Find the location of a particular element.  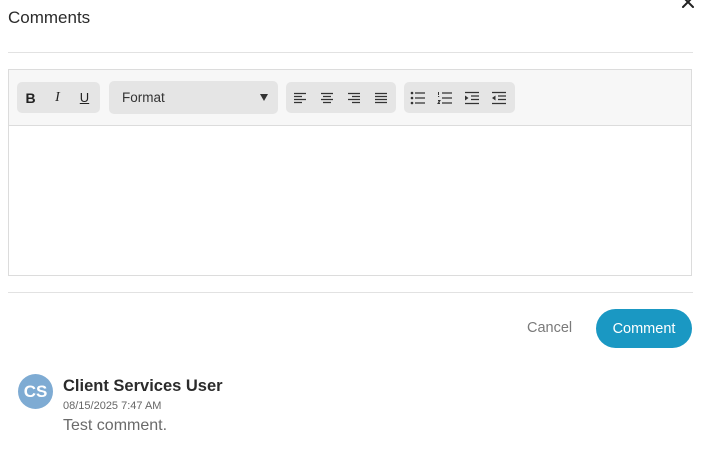

header-divider is located at coordinates (350, 52).